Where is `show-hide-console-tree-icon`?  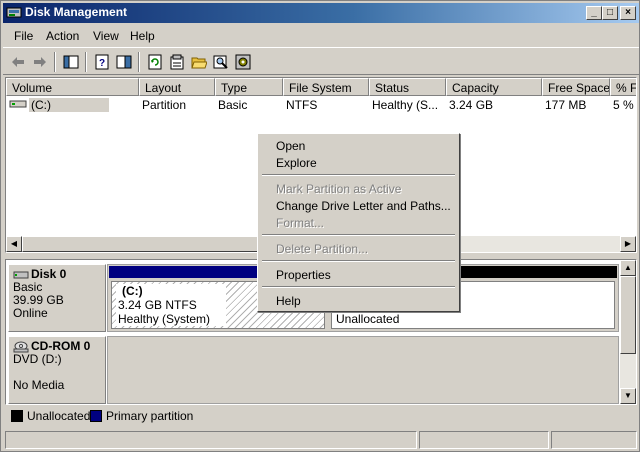
show-hide-console-tree-icon is located at coordinates (71, 62).